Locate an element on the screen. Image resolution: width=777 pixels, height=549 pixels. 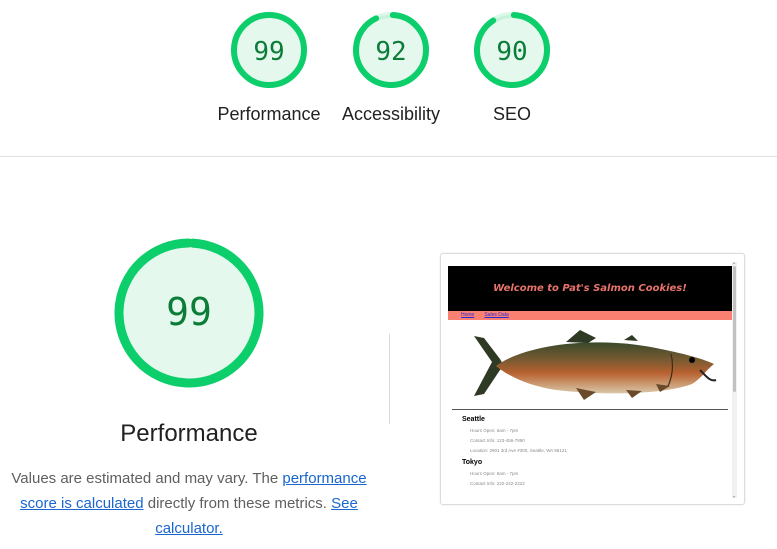
gauge-performance: 99 Performance is located at coordinates (269, 62).